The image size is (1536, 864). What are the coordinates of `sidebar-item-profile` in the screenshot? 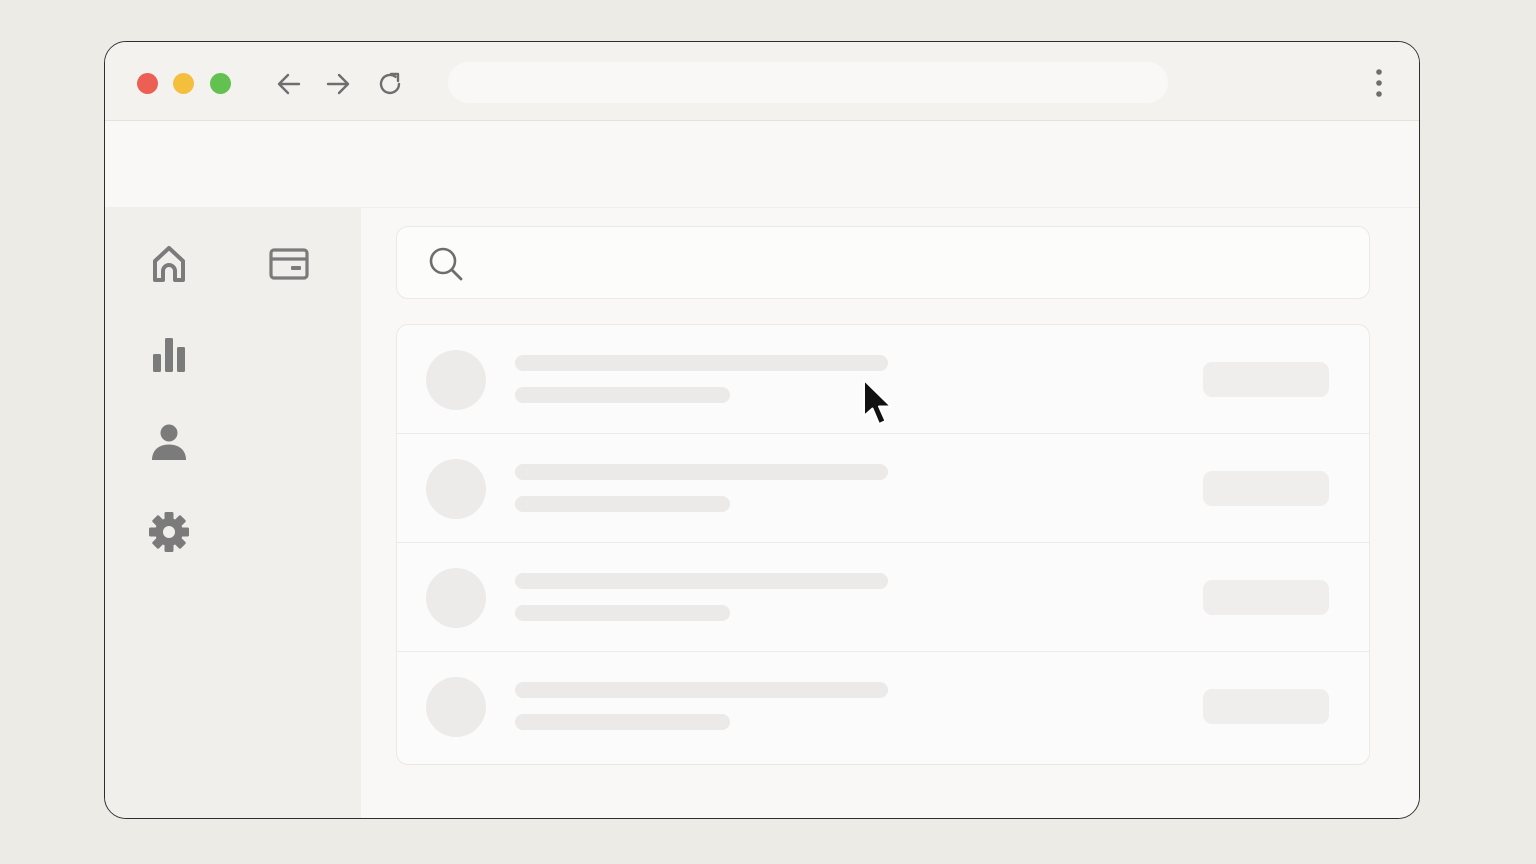 It's located at (169, 442).